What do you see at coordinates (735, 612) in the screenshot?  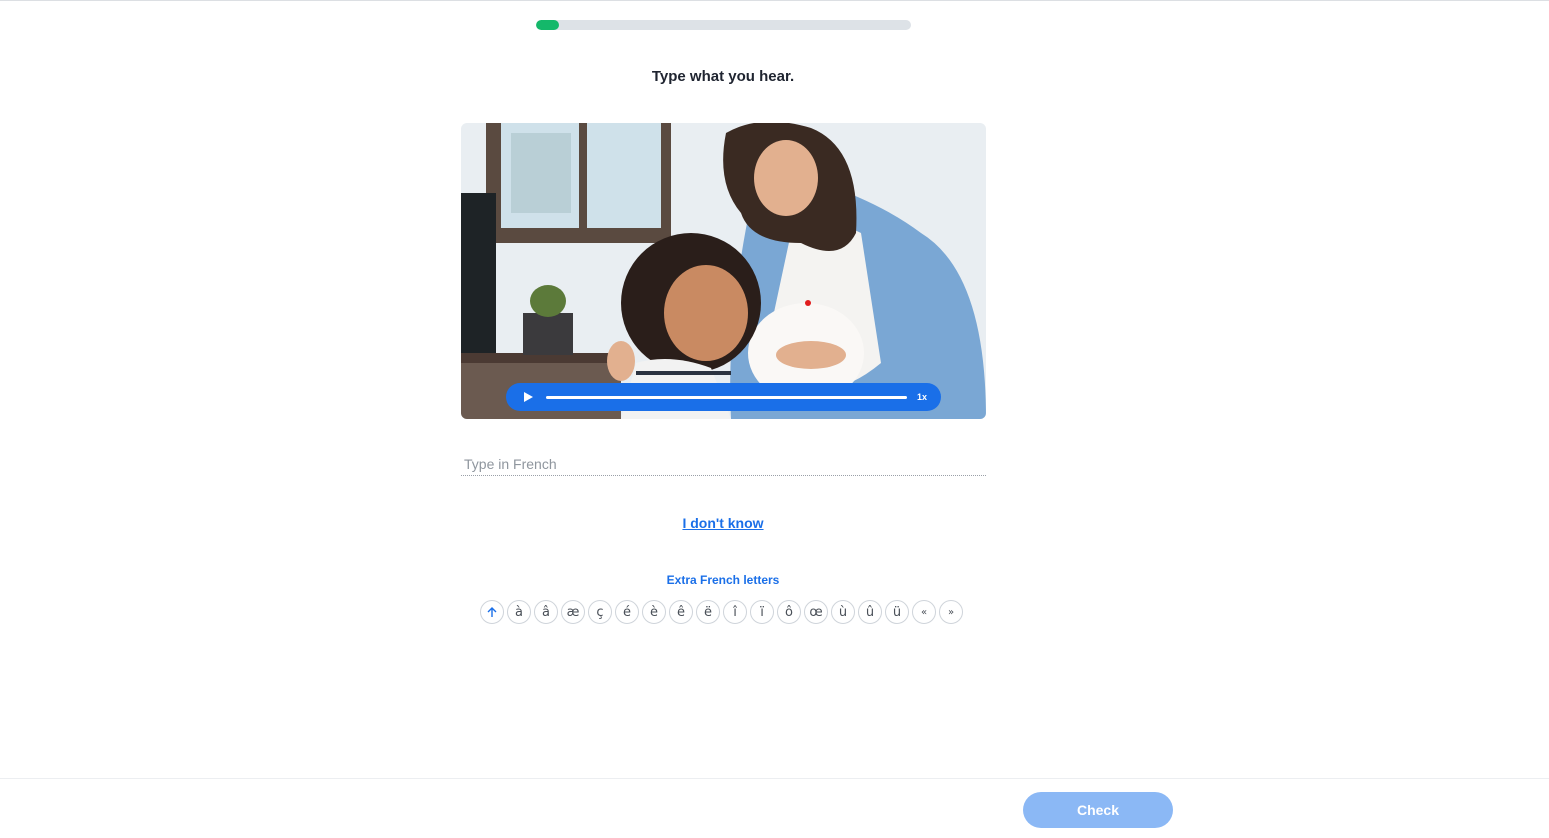 I see `letter-key: î` at bounding box center [735, 612].